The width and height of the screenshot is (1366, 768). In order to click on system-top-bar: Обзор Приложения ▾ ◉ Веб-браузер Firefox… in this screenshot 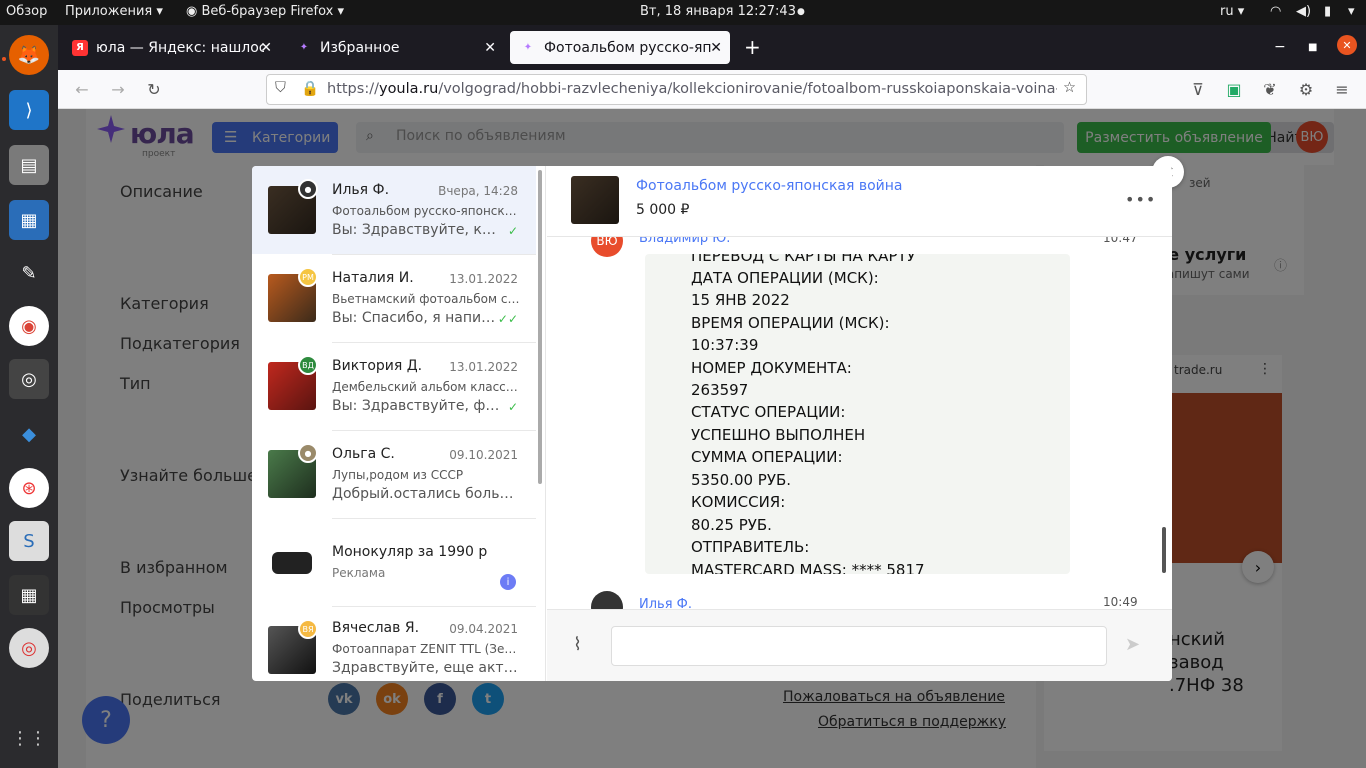, I will do `click(683, 12)`.